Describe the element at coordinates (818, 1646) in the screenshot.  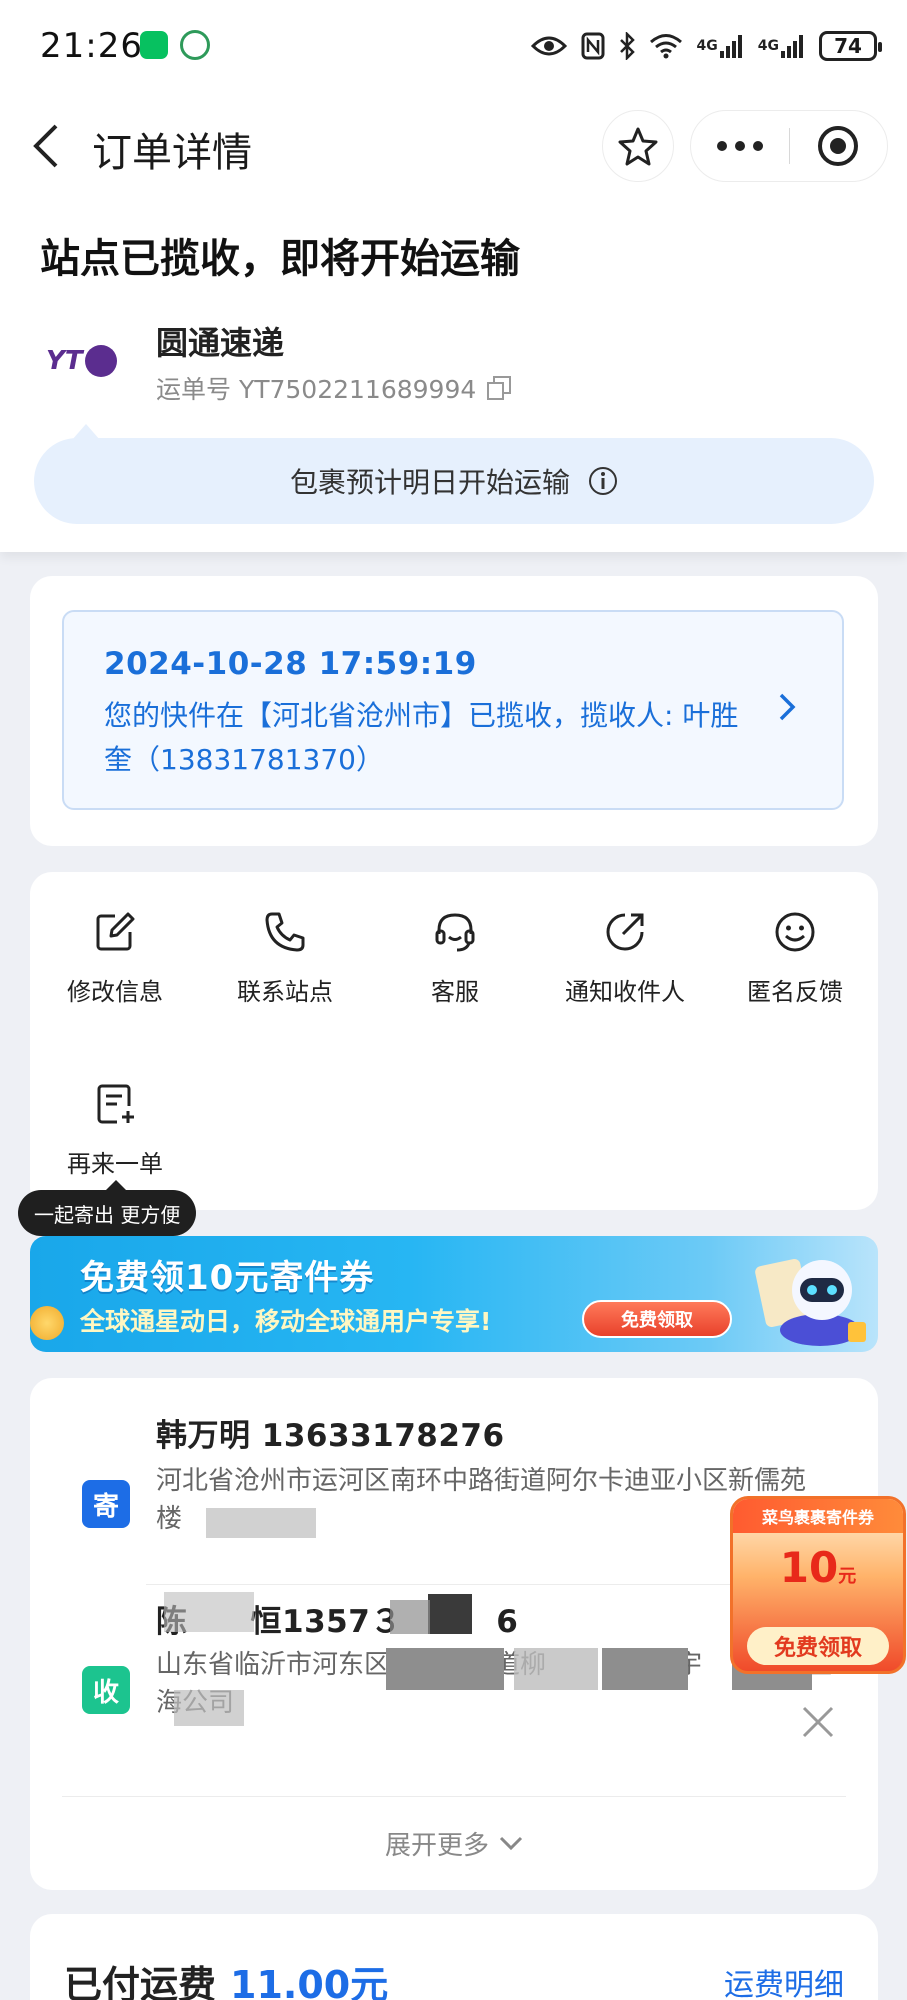
I see `floating-coupon-claim-button: 免费领取` at that location.